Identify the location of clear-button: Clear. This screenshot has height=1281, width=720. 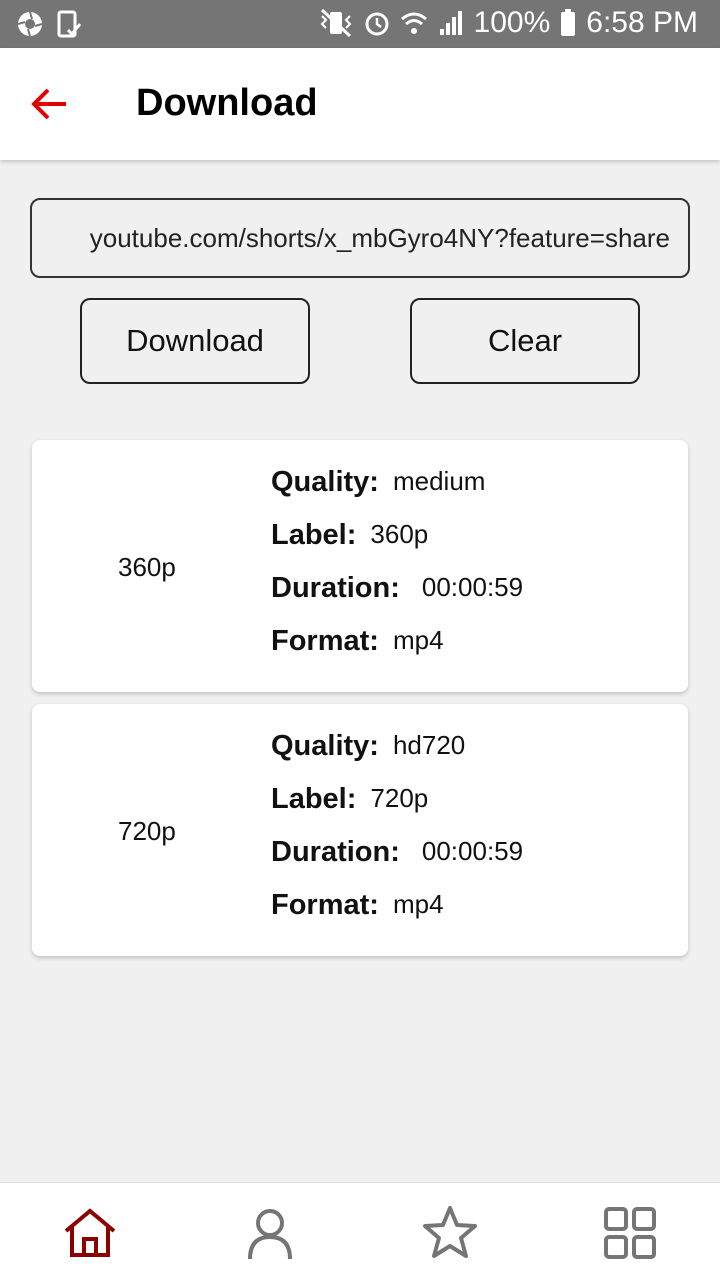
(525, 341).